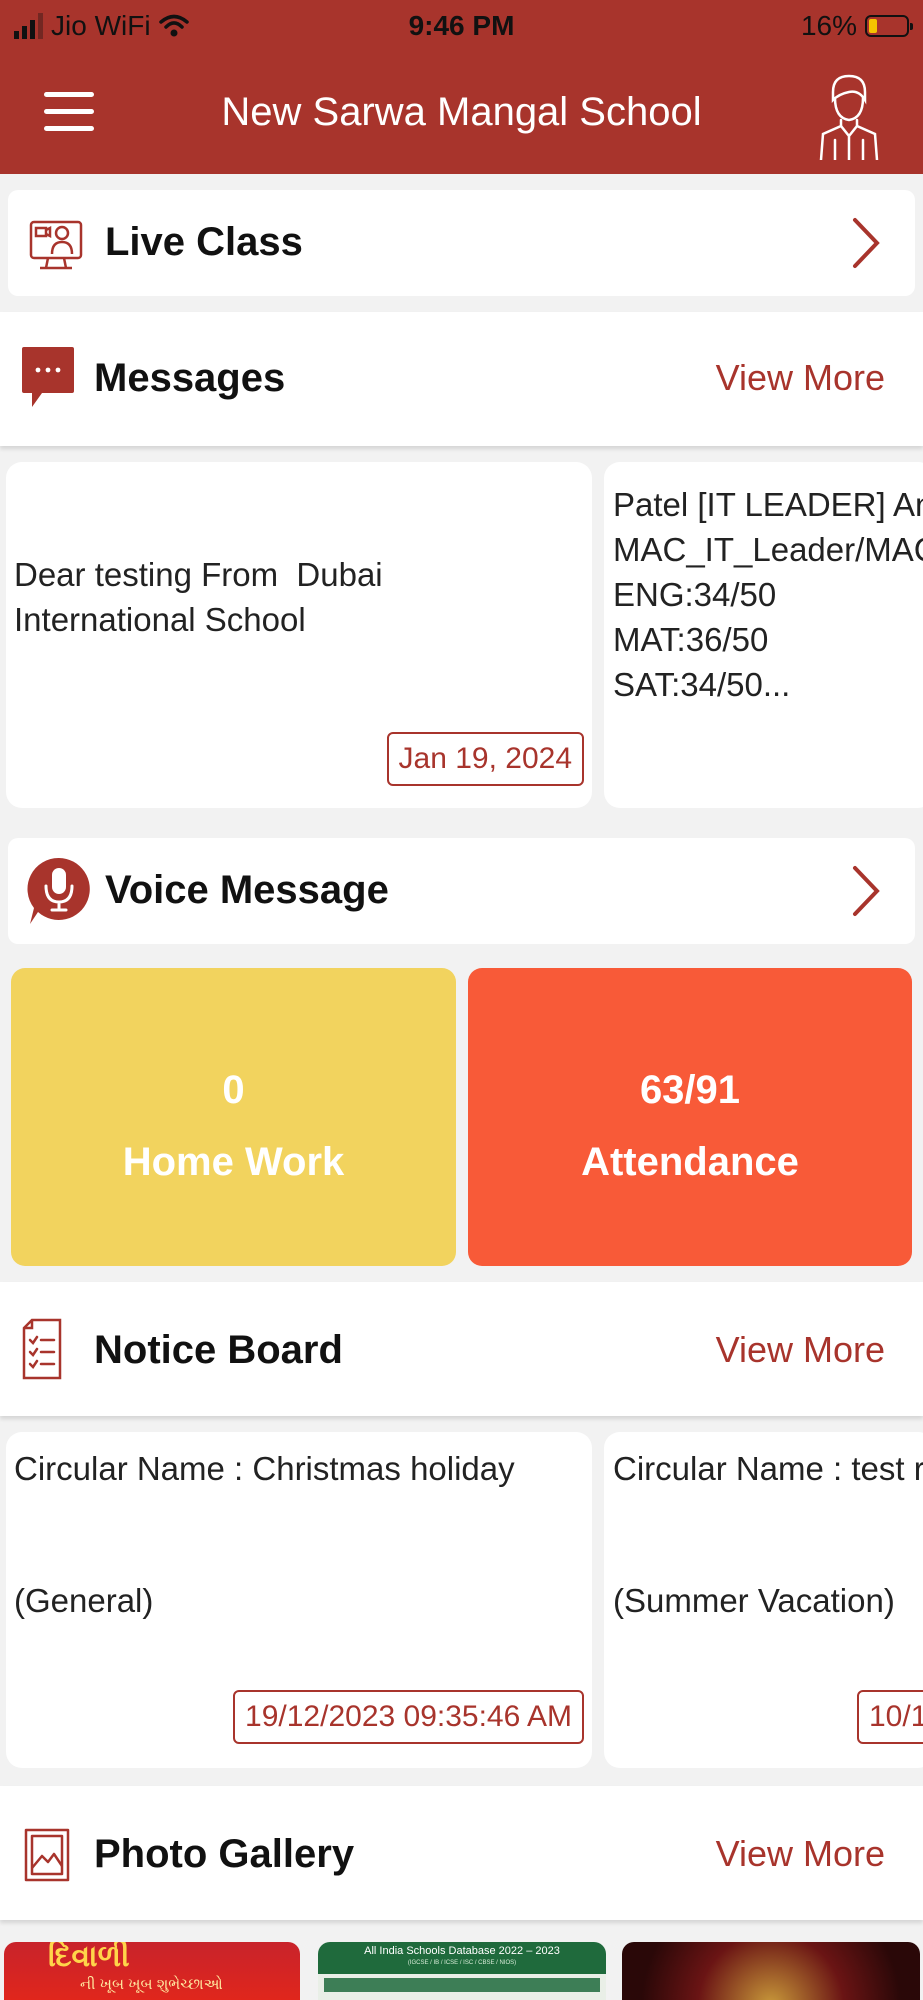 The image size is (923, 2000). What do you see at coordinates (233, 1117) in the screenshot?
I see `homework-tile: 0 Home Work` at bounding box center [233, 1117].